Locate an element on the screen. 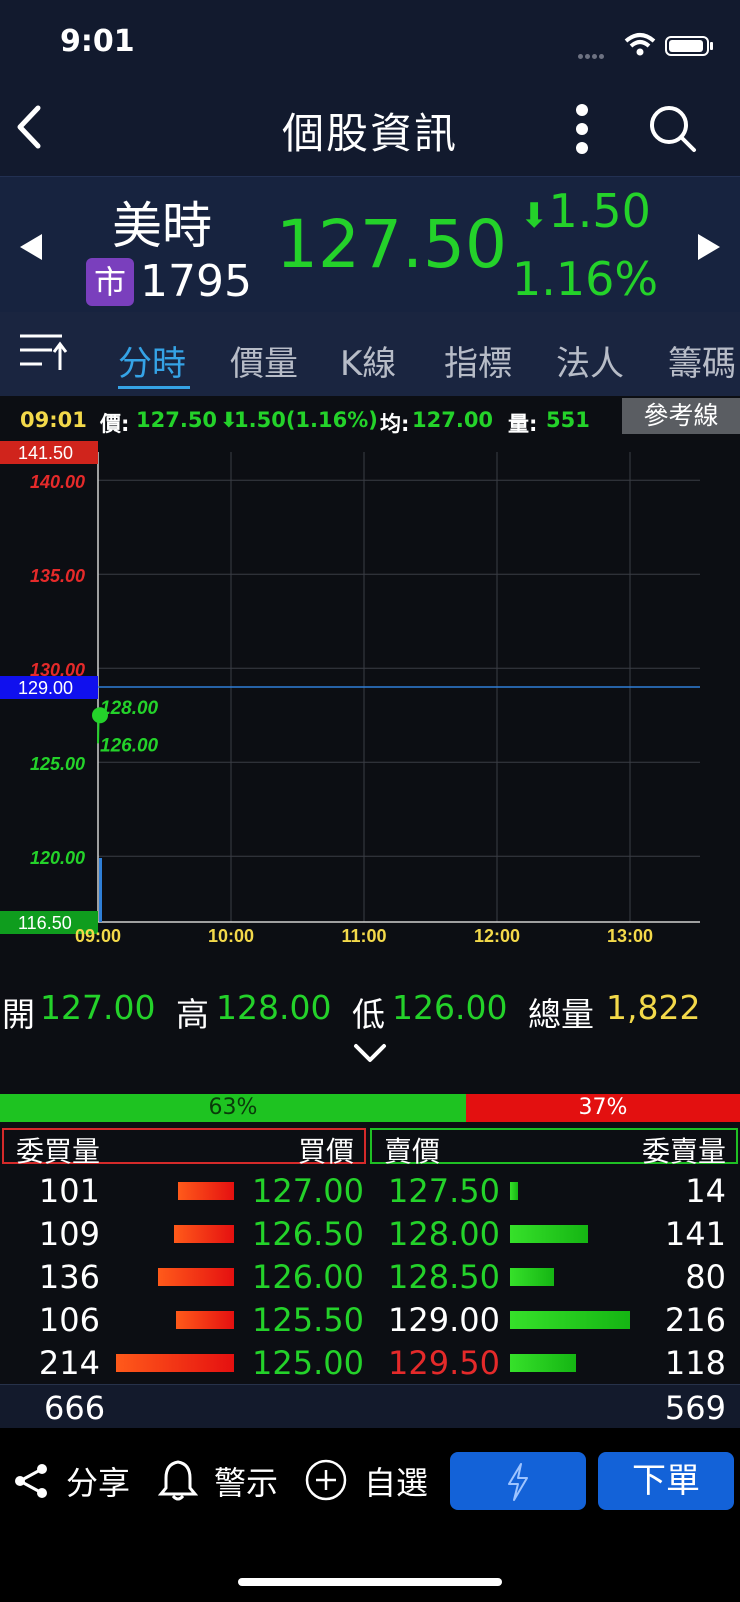 Image resolution: width=740 pixels, height=1602 pixels. more-icon is located at coordinates (582, 129).